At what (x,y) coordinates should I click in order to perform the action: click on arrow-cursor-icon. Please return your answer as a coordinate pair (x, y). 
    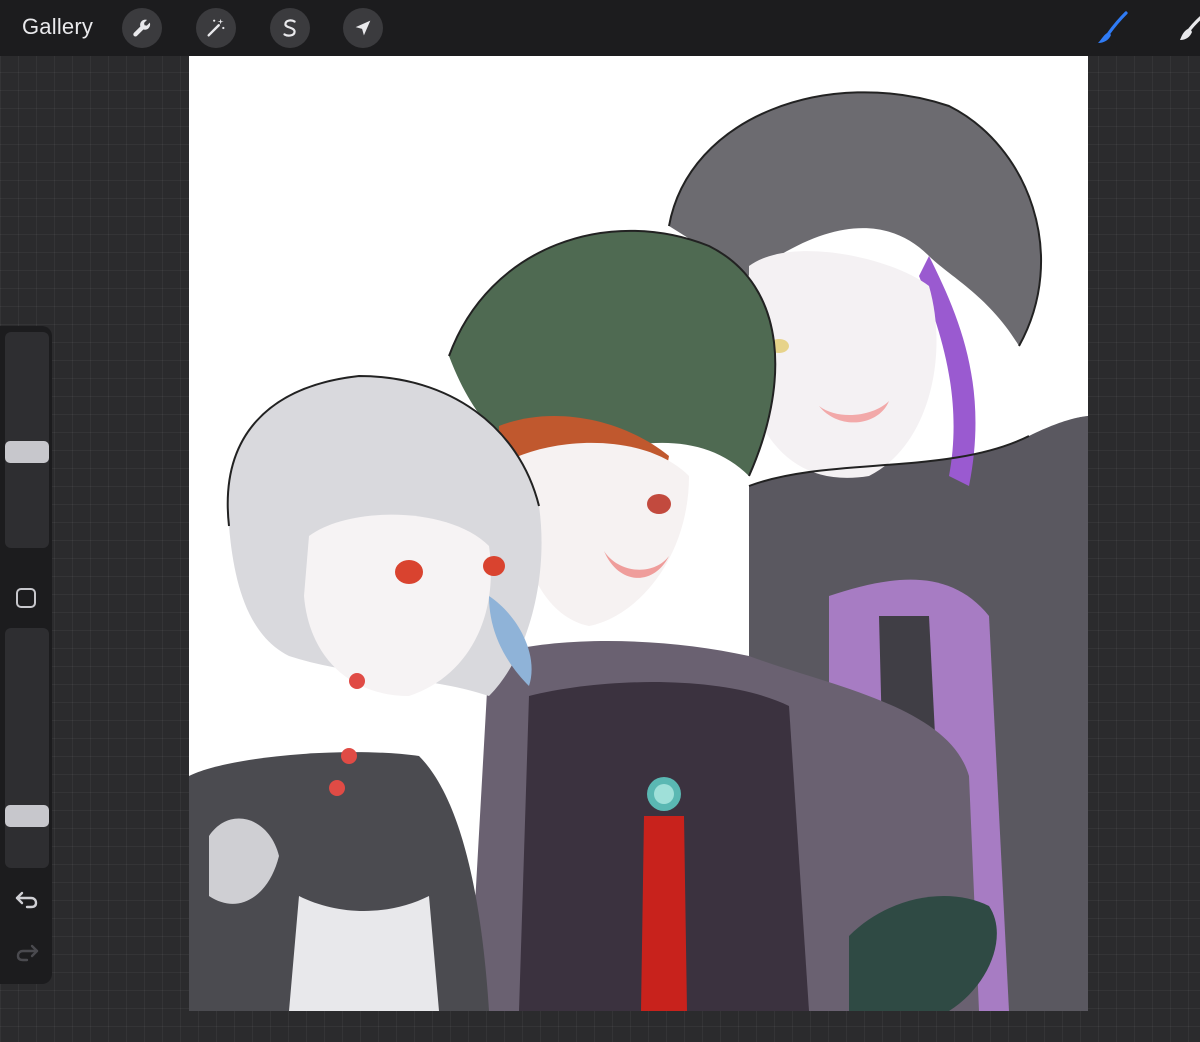
    Looking at the image, I should click on (363, 28).